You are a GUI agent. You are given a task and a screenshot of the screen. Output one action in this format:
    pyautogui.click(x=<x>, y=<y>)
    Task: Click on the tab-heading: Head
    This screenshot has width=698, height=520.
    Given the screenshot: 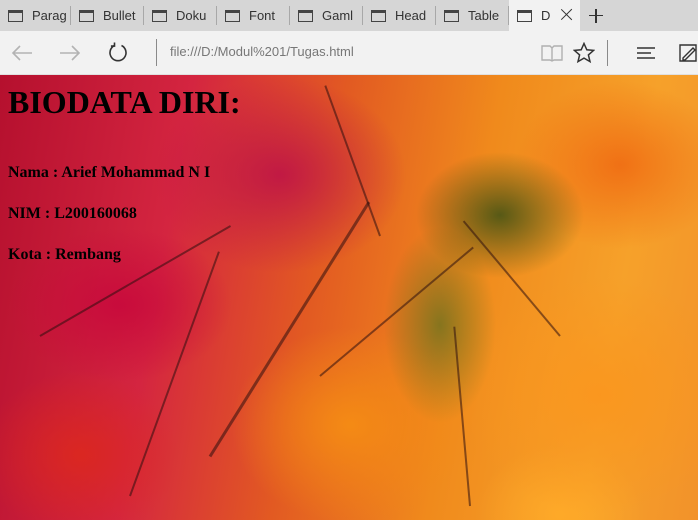 What is the action you would take?
    pyautogui.click(x=399, y=15)
    